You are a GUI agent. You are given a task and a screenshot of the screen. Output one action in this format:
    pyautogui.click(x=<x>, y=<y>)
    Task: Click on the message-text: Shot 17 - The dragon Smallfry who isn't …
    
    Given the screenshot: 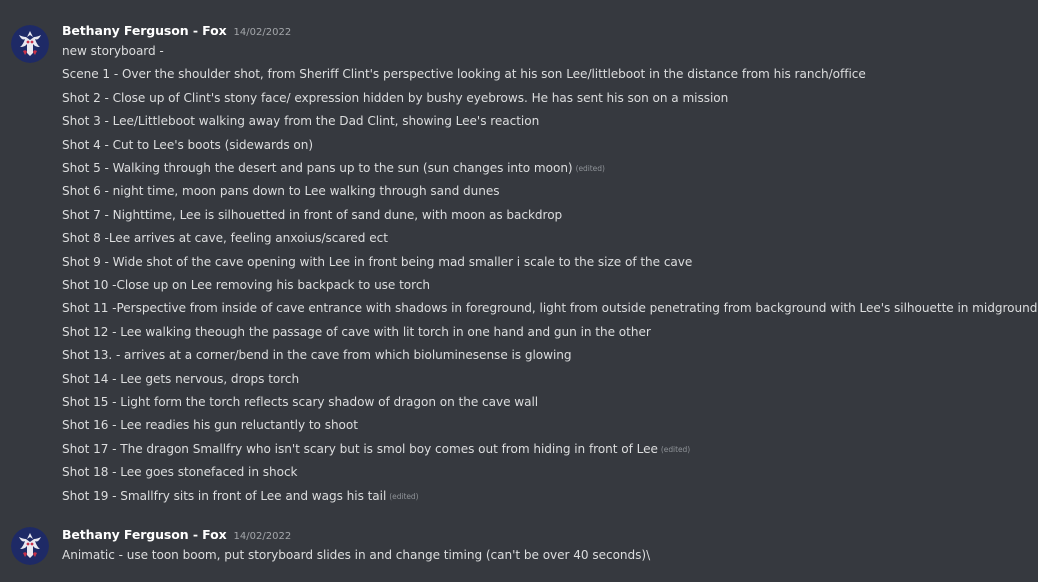 What is the action you would take?
    pyautogui.click(x=360, y=448)
    